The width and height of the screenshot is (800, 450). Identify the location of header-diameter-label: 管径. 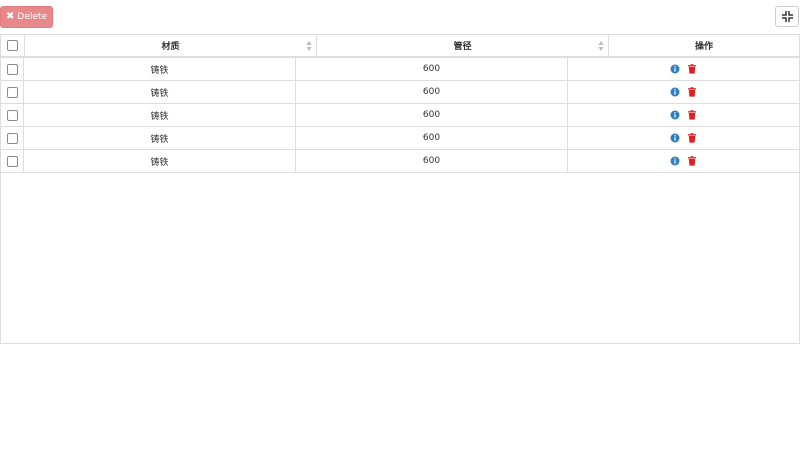
(462, 47).